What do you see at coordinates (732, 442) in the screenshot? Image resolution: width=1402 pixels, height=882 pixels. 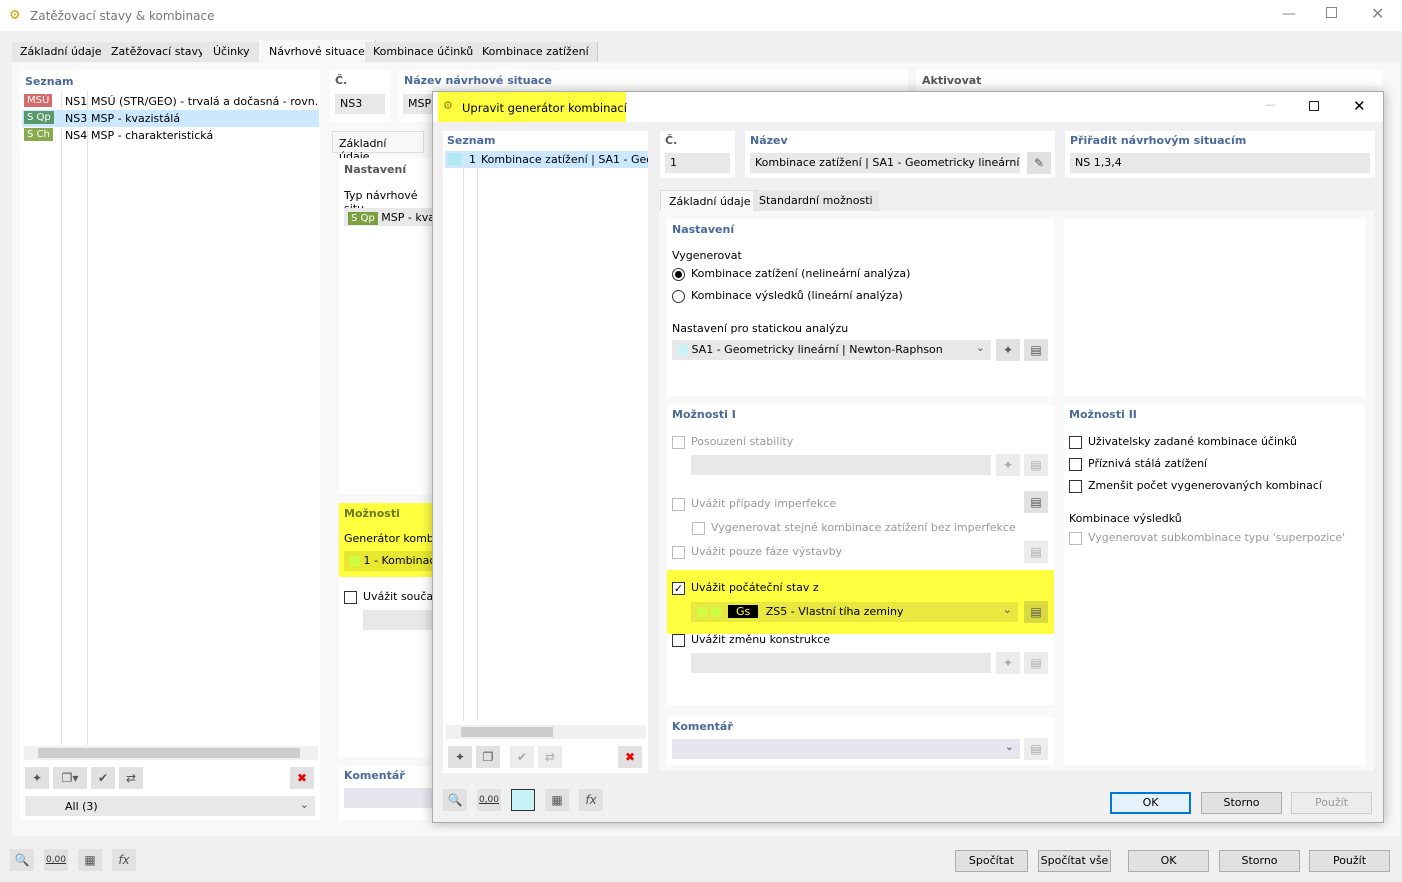 I see `stability-checkbox: Posouzení stability` at bounding box center [732, 442].